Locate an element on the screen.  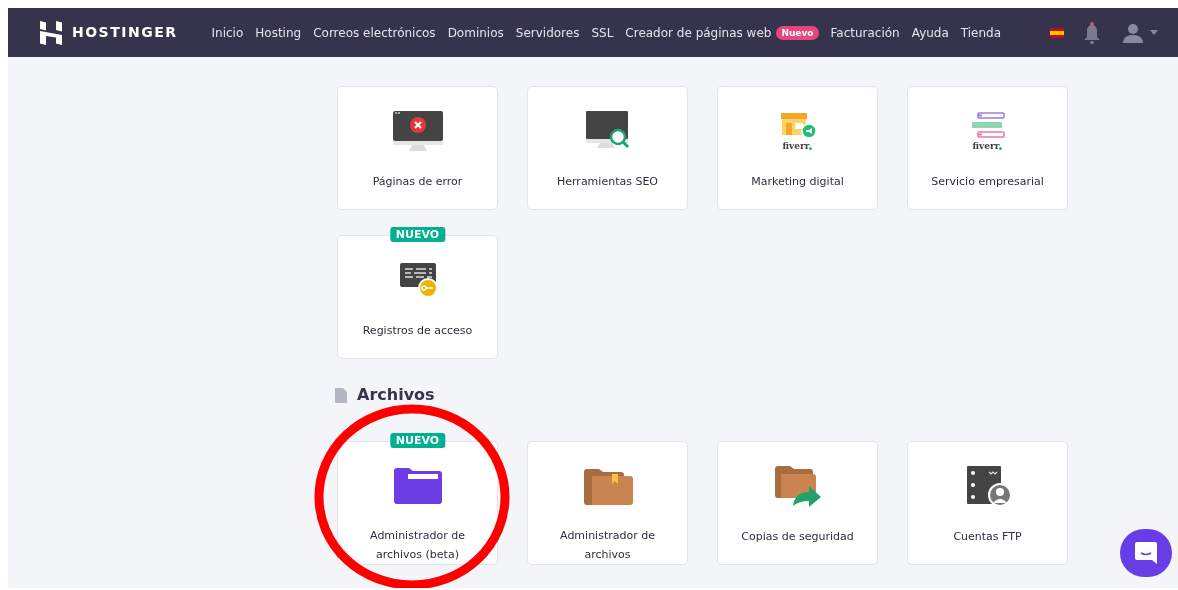
bell-icon is located at coordinates (1092, 32).